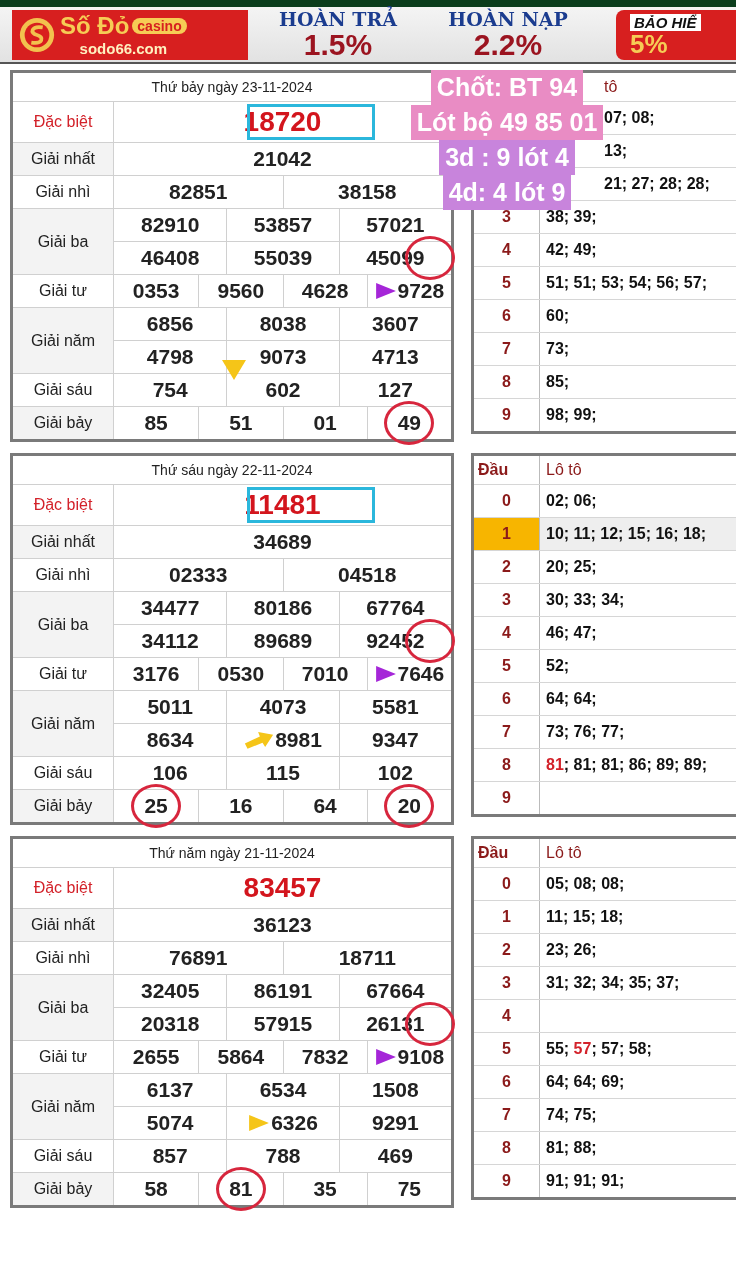 Image resolution: width=736 pixels, height=1280 pixels. Describe the element at coordinates (170, 707) in the screenshot. I see `prize-number: 5011` at that location.